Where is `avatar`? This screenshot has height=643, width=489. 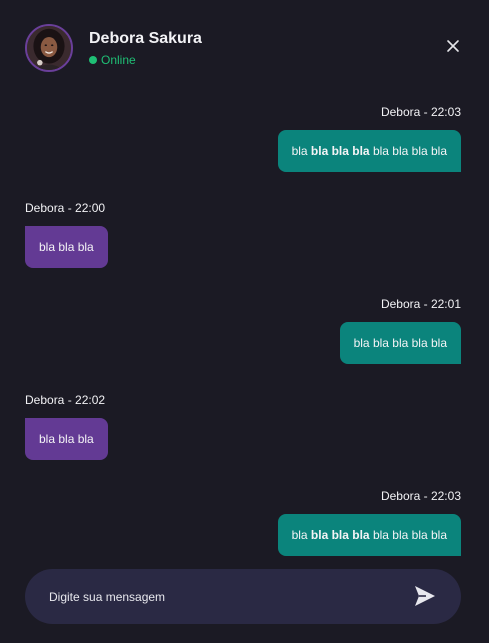 avatar is located at coordinates (49, 48).